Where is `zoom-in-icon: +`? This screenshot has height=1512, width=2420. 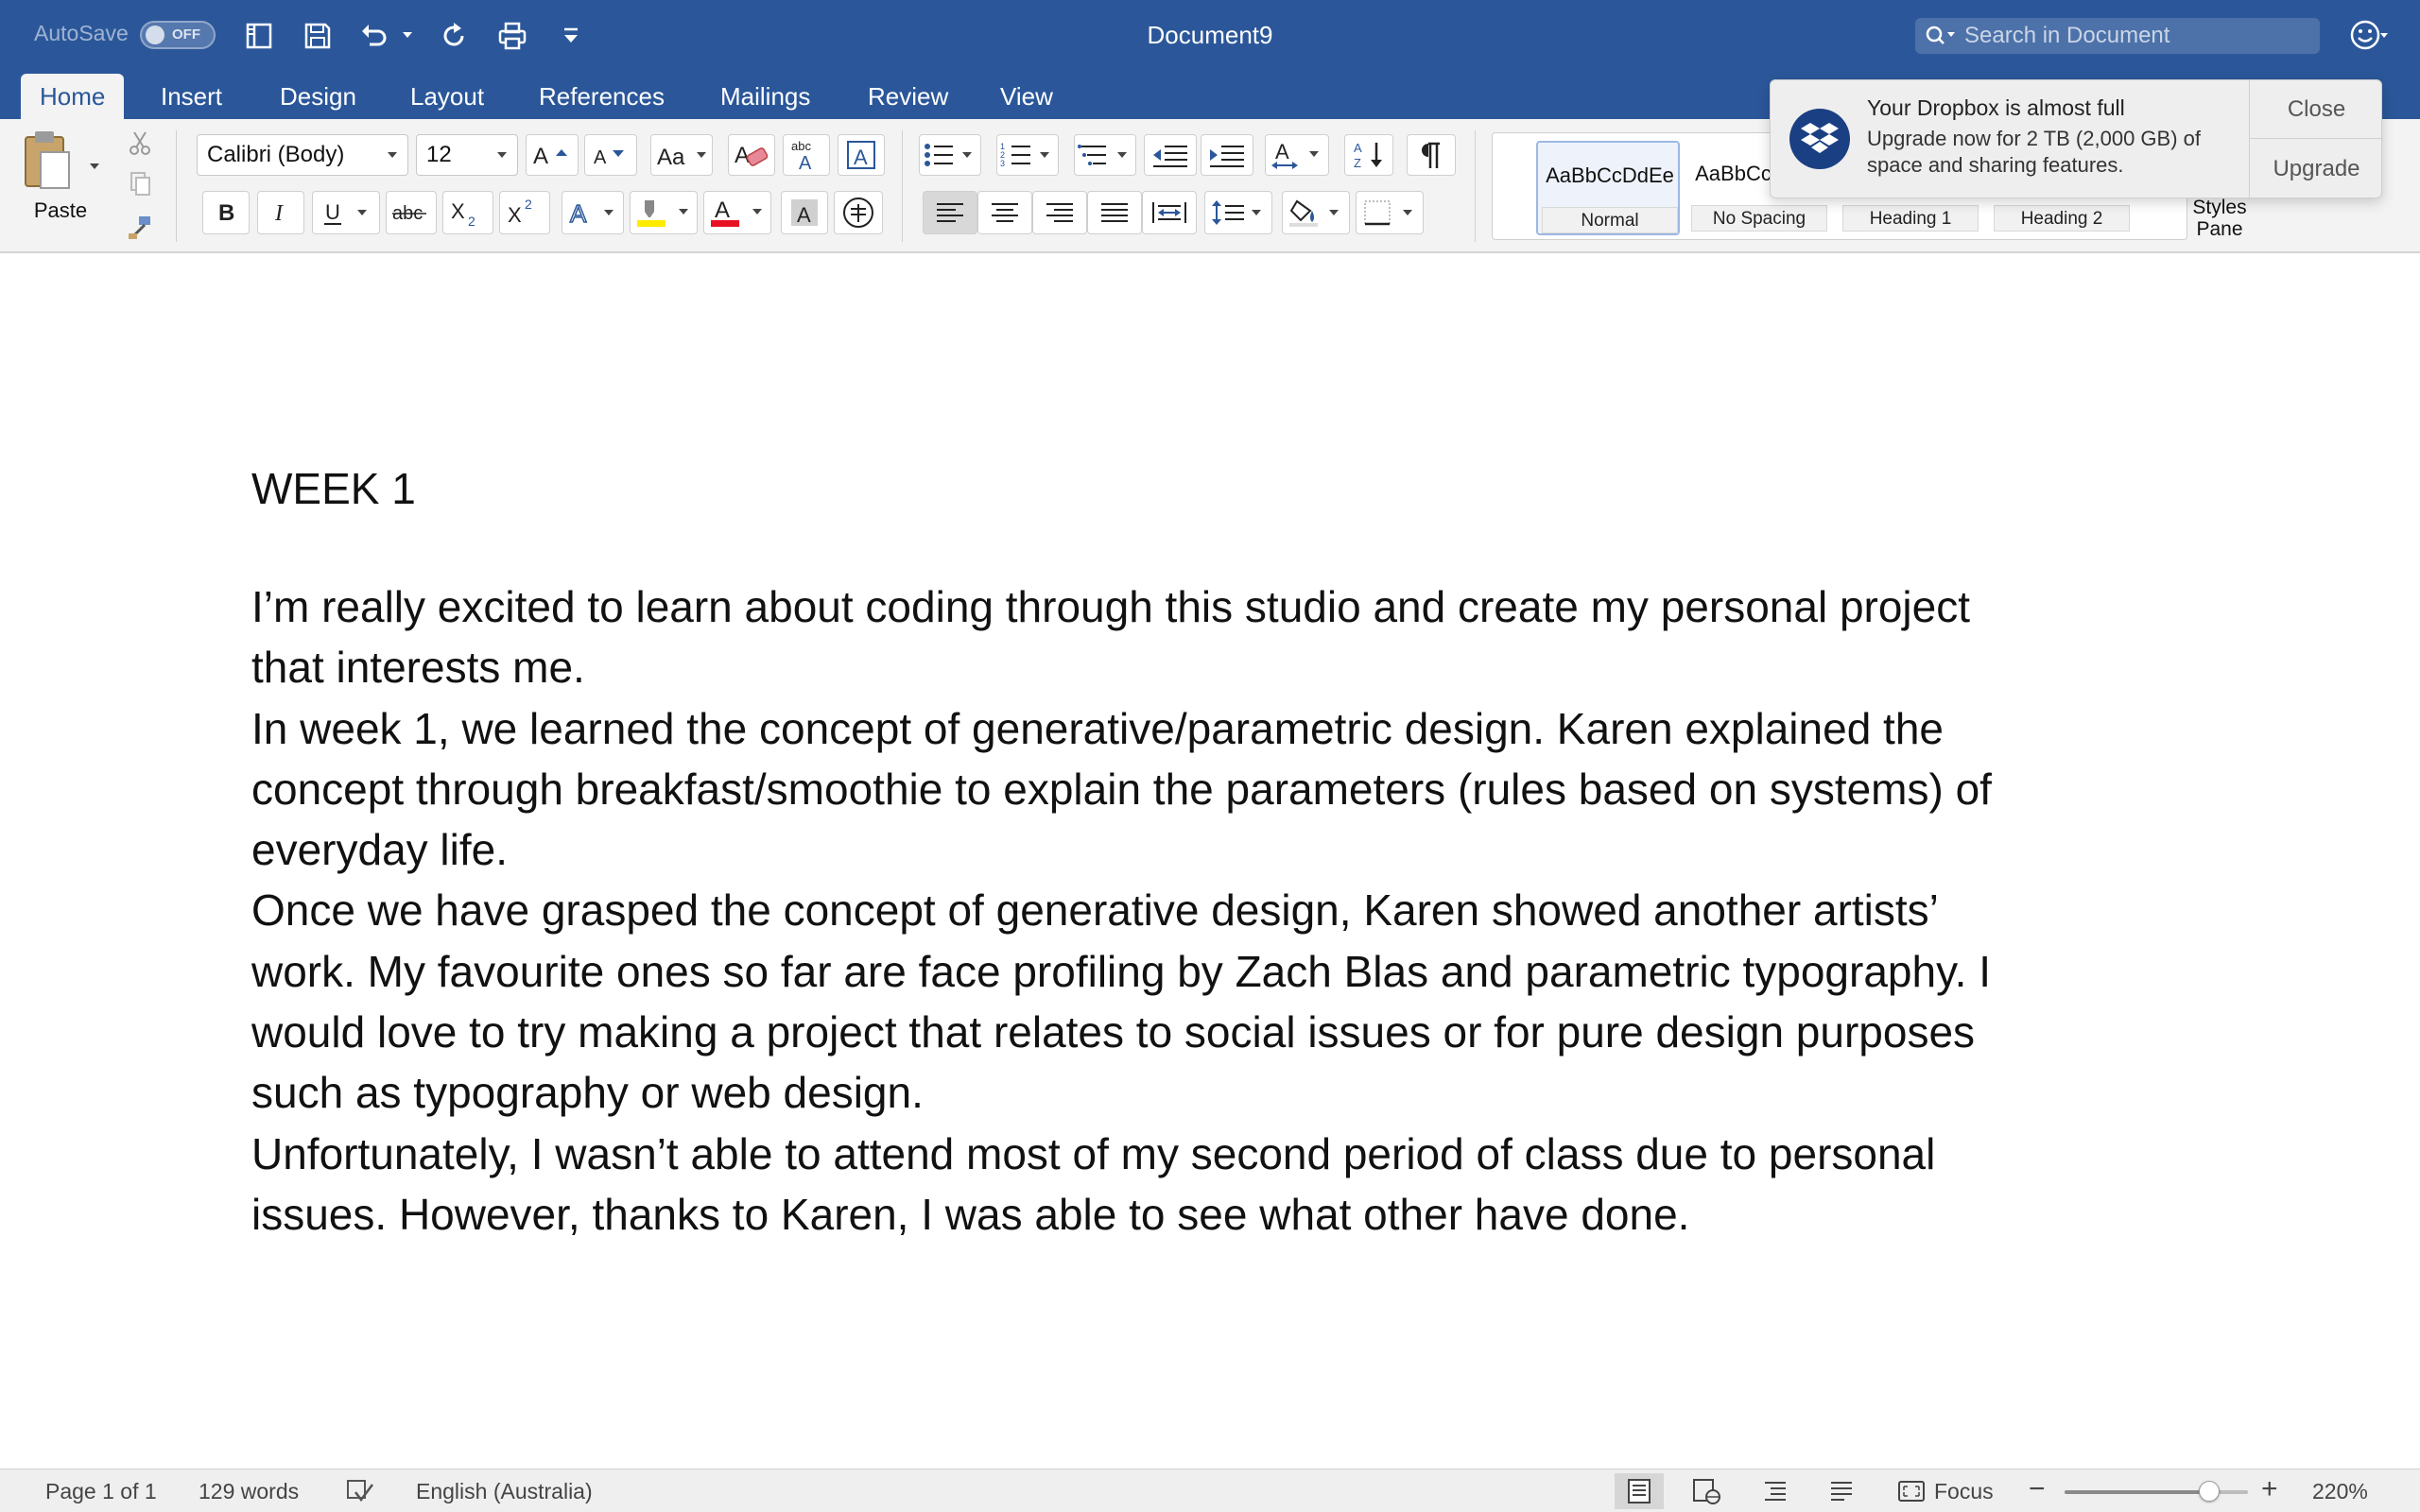 zoom-in-icon: + is located at coordinates (2269, 1489).